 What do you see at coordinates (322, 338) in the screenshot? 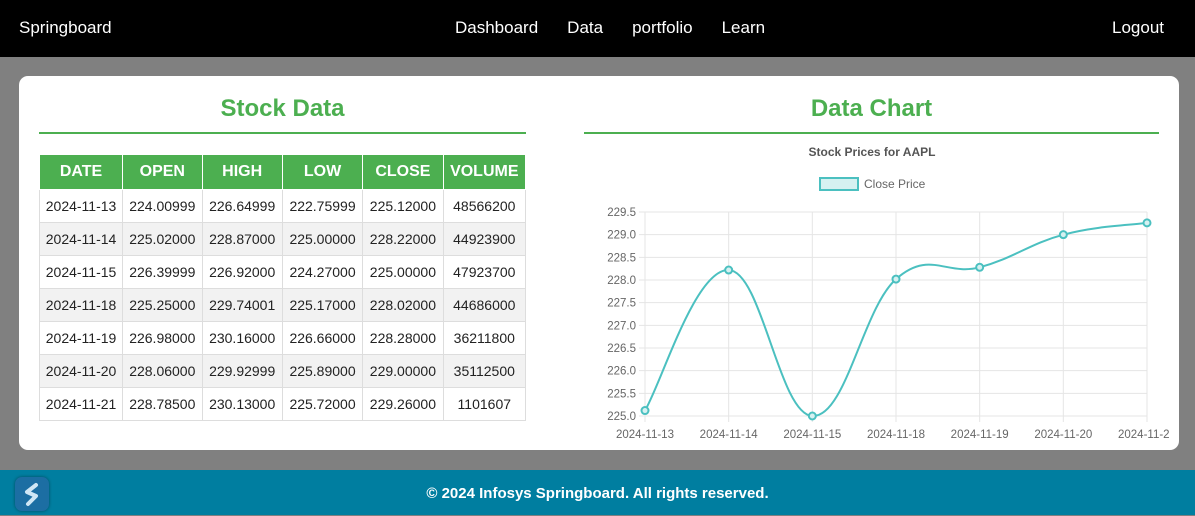
I see `cell-low: 226.66000` at bounding box center [322, 338].